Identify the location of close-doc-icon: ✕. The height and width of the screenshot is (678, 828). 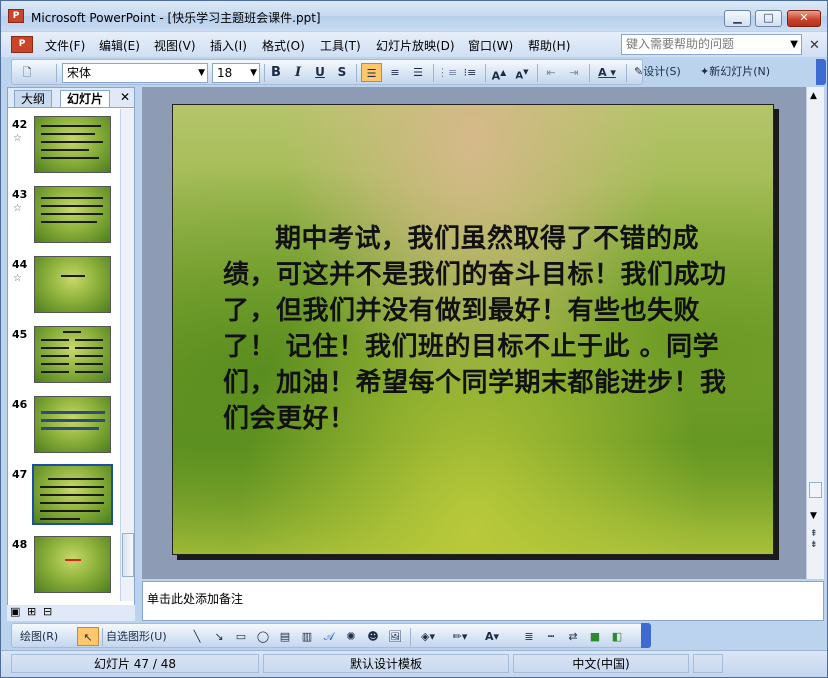
(814, 45).